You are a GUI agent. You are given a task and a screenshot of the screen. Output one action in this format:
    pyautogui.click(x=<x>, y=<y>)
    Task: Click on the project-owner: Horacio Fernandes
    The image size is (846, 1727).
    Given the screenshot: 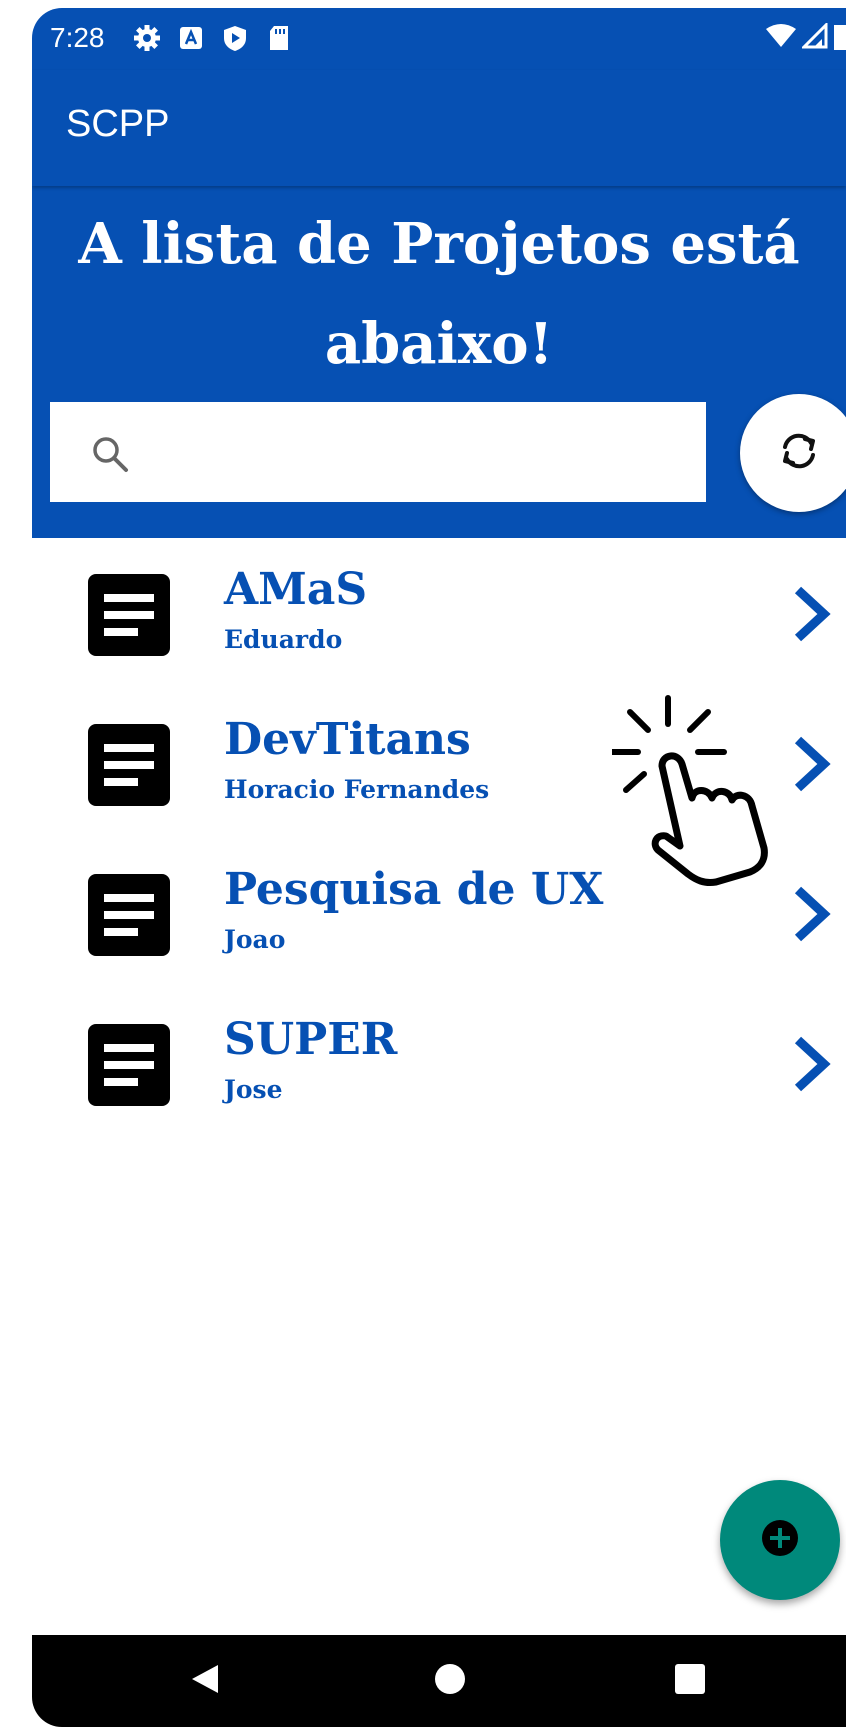 What is the action you would take?
    pyautogui.click(x=357, y=789)
    